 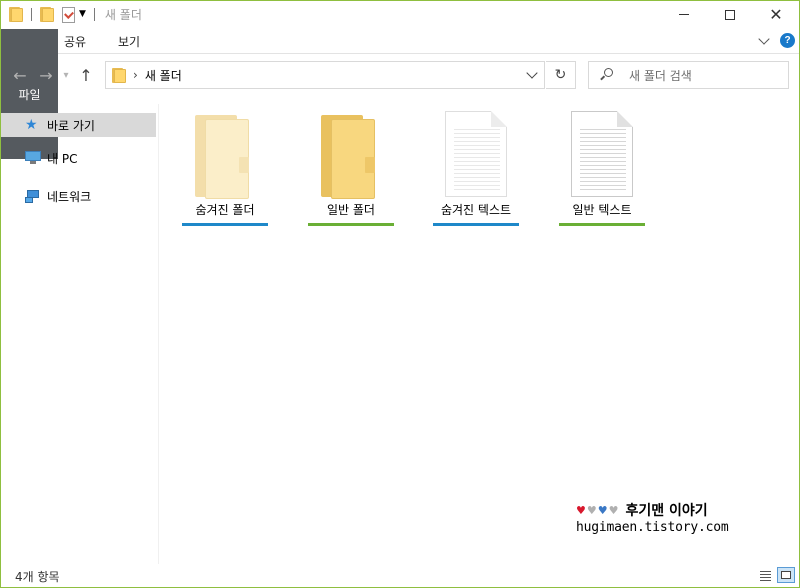 I want to click on window-controls: ✕, so click(x=730, y=14).